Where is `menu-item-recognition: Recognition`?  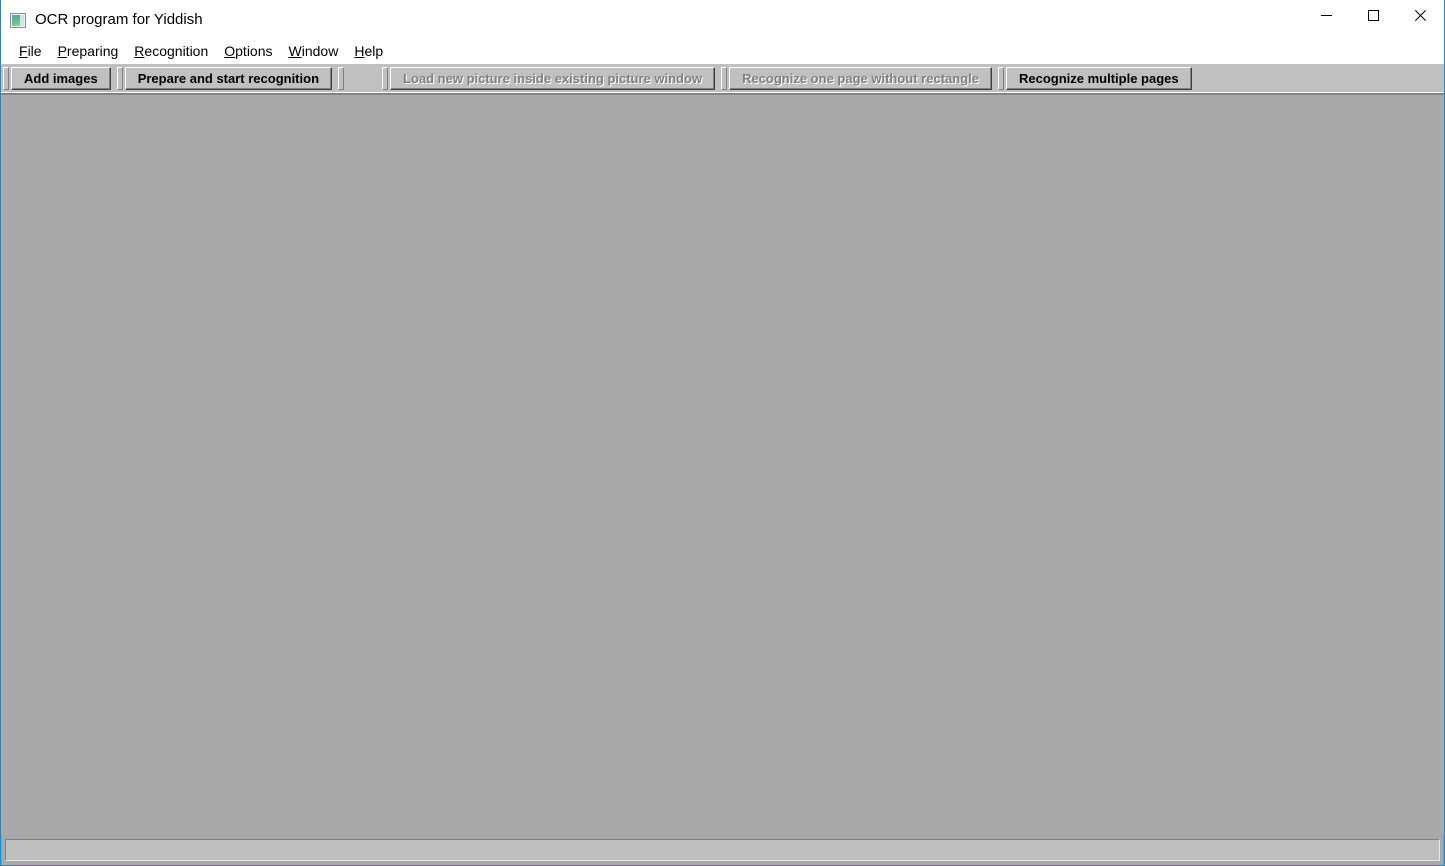
menu-item-recognition: Recognition is located at coordinates (171, 51).